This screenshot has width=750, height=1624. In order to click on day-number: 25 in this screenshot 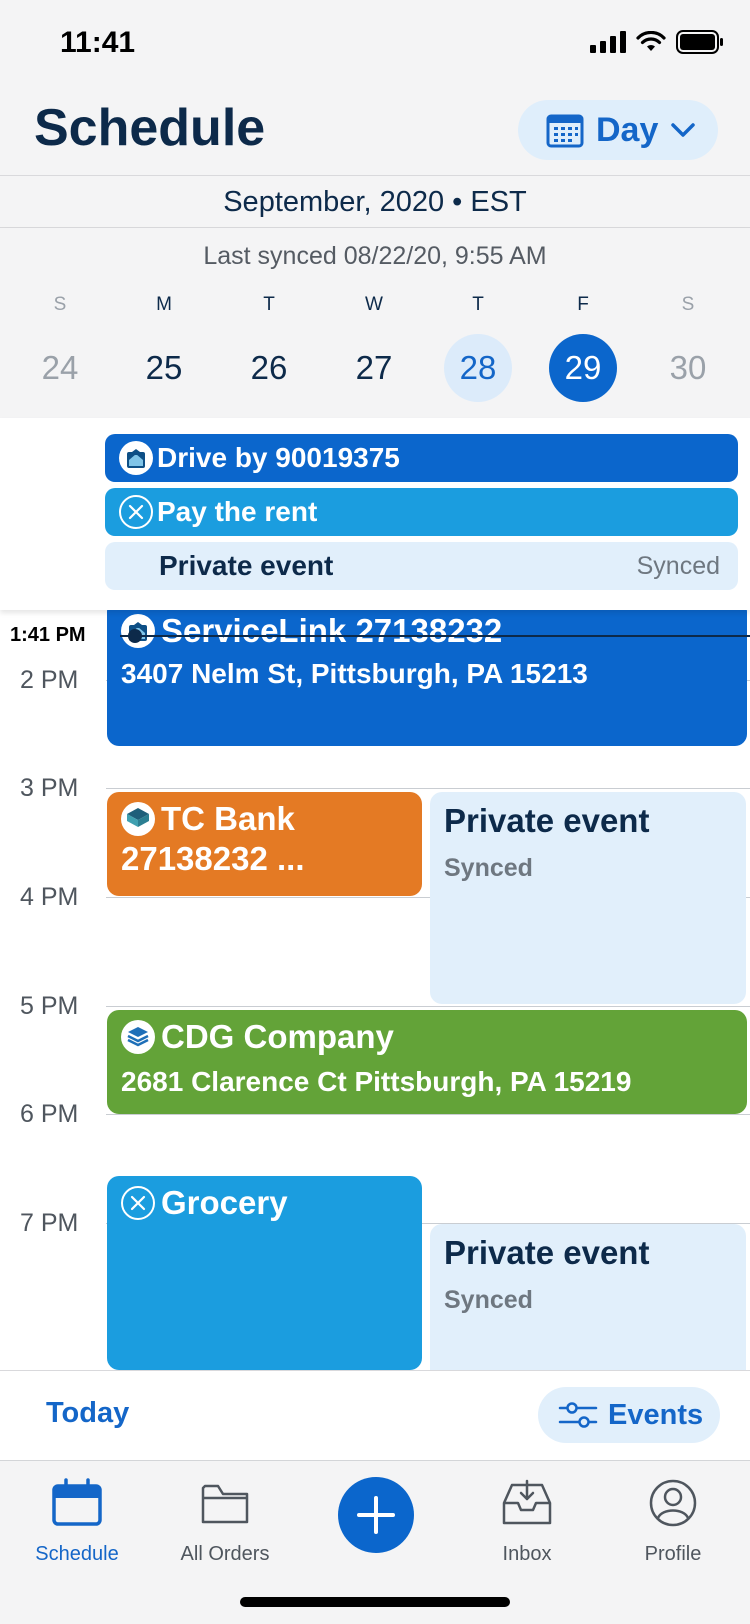, I will do `click(164, 367)`.